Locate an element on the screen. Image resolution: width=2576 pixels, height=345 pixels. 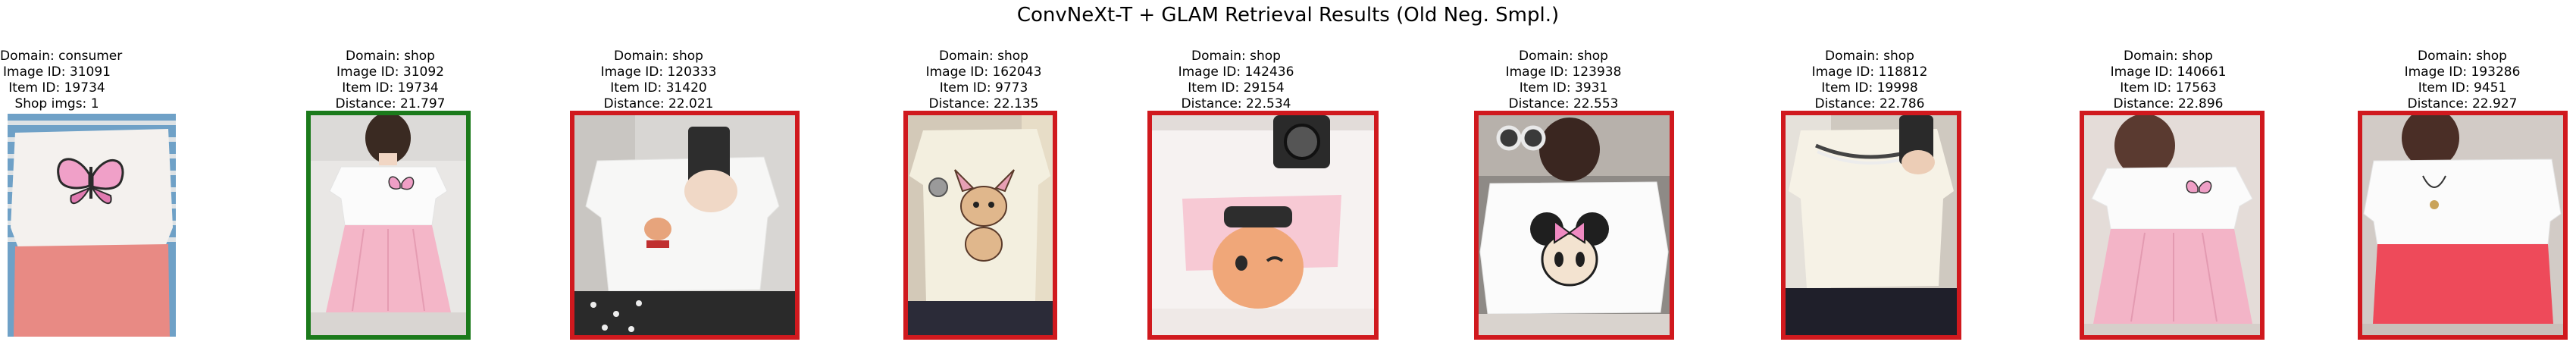
result-item-id-label: Item ID: 9451 is located at coordinates (2463, 88).